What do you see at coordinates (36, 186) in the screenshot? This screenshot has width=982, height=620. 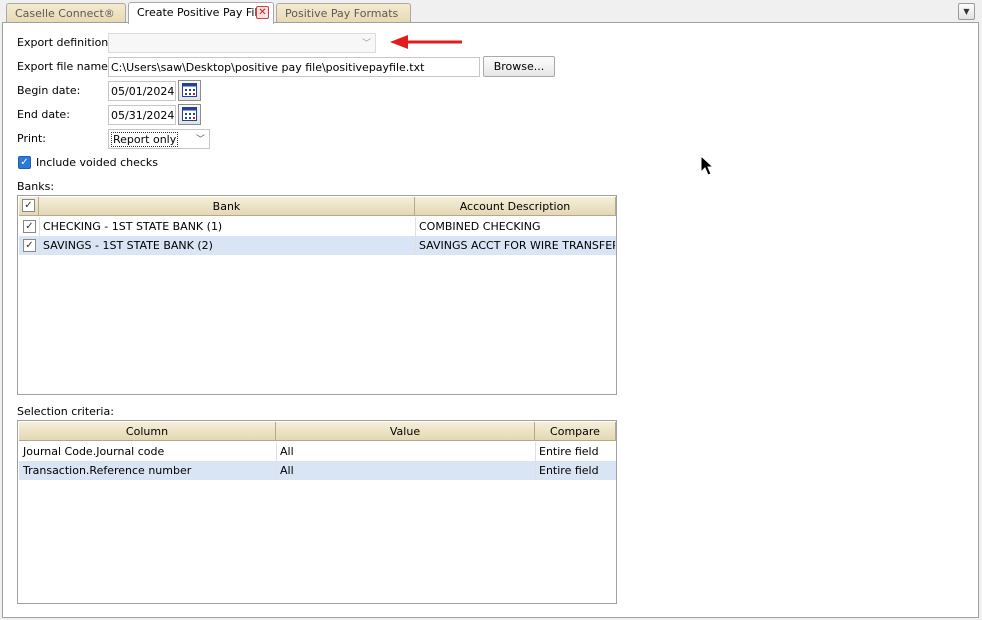 I see `banks-label: Banks:` at bounding box center [36, 186].